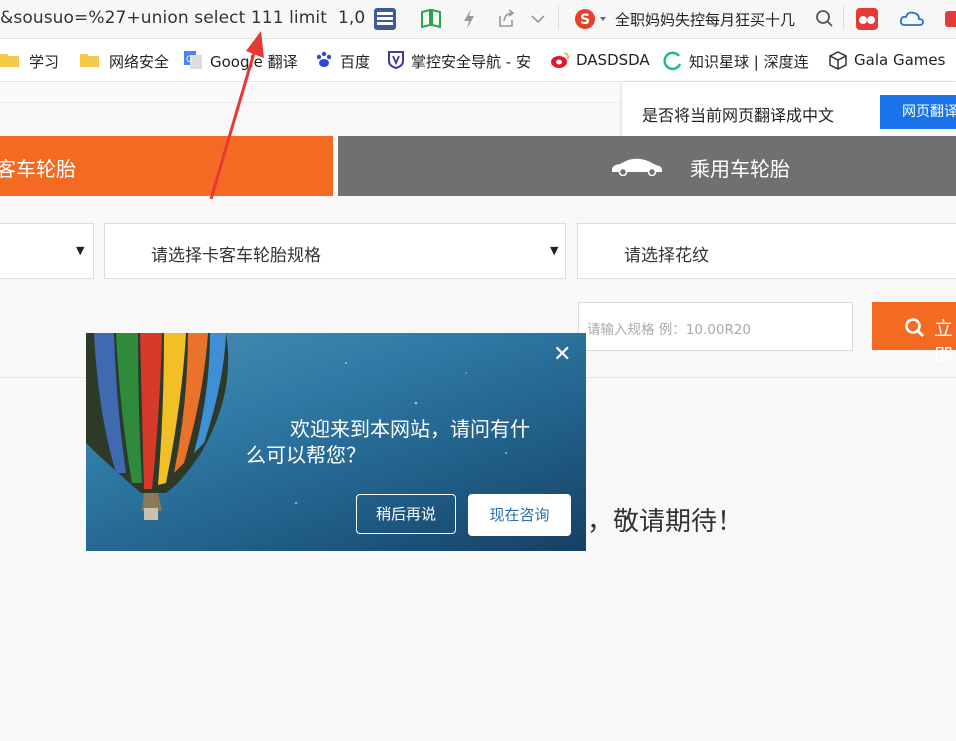 The height and width of the screenshot is (741, 956). I want to click on tab-truck-tires-label: 客车轮胎, so click(38, 169).